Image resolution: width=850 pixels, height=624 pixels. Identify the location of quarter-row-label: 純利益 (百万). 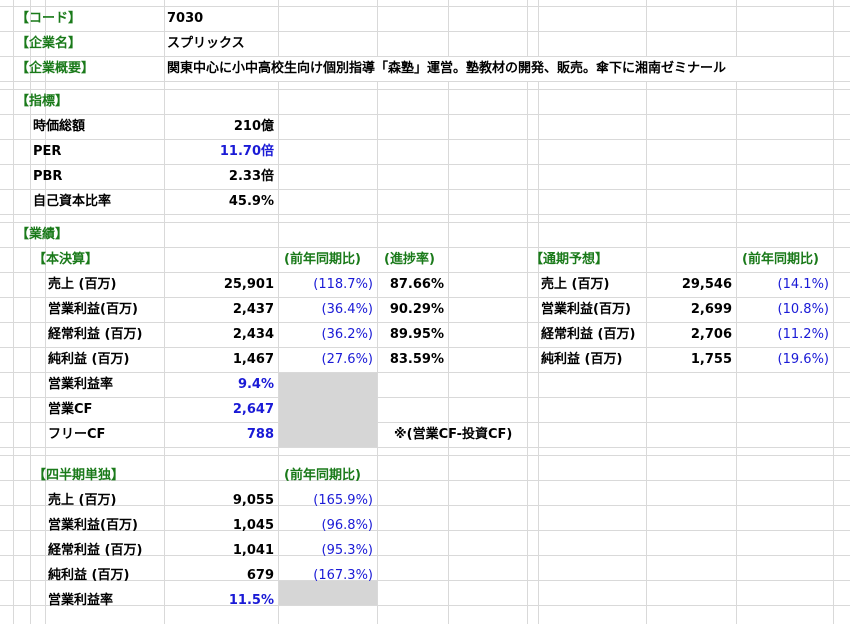
(89, 575).